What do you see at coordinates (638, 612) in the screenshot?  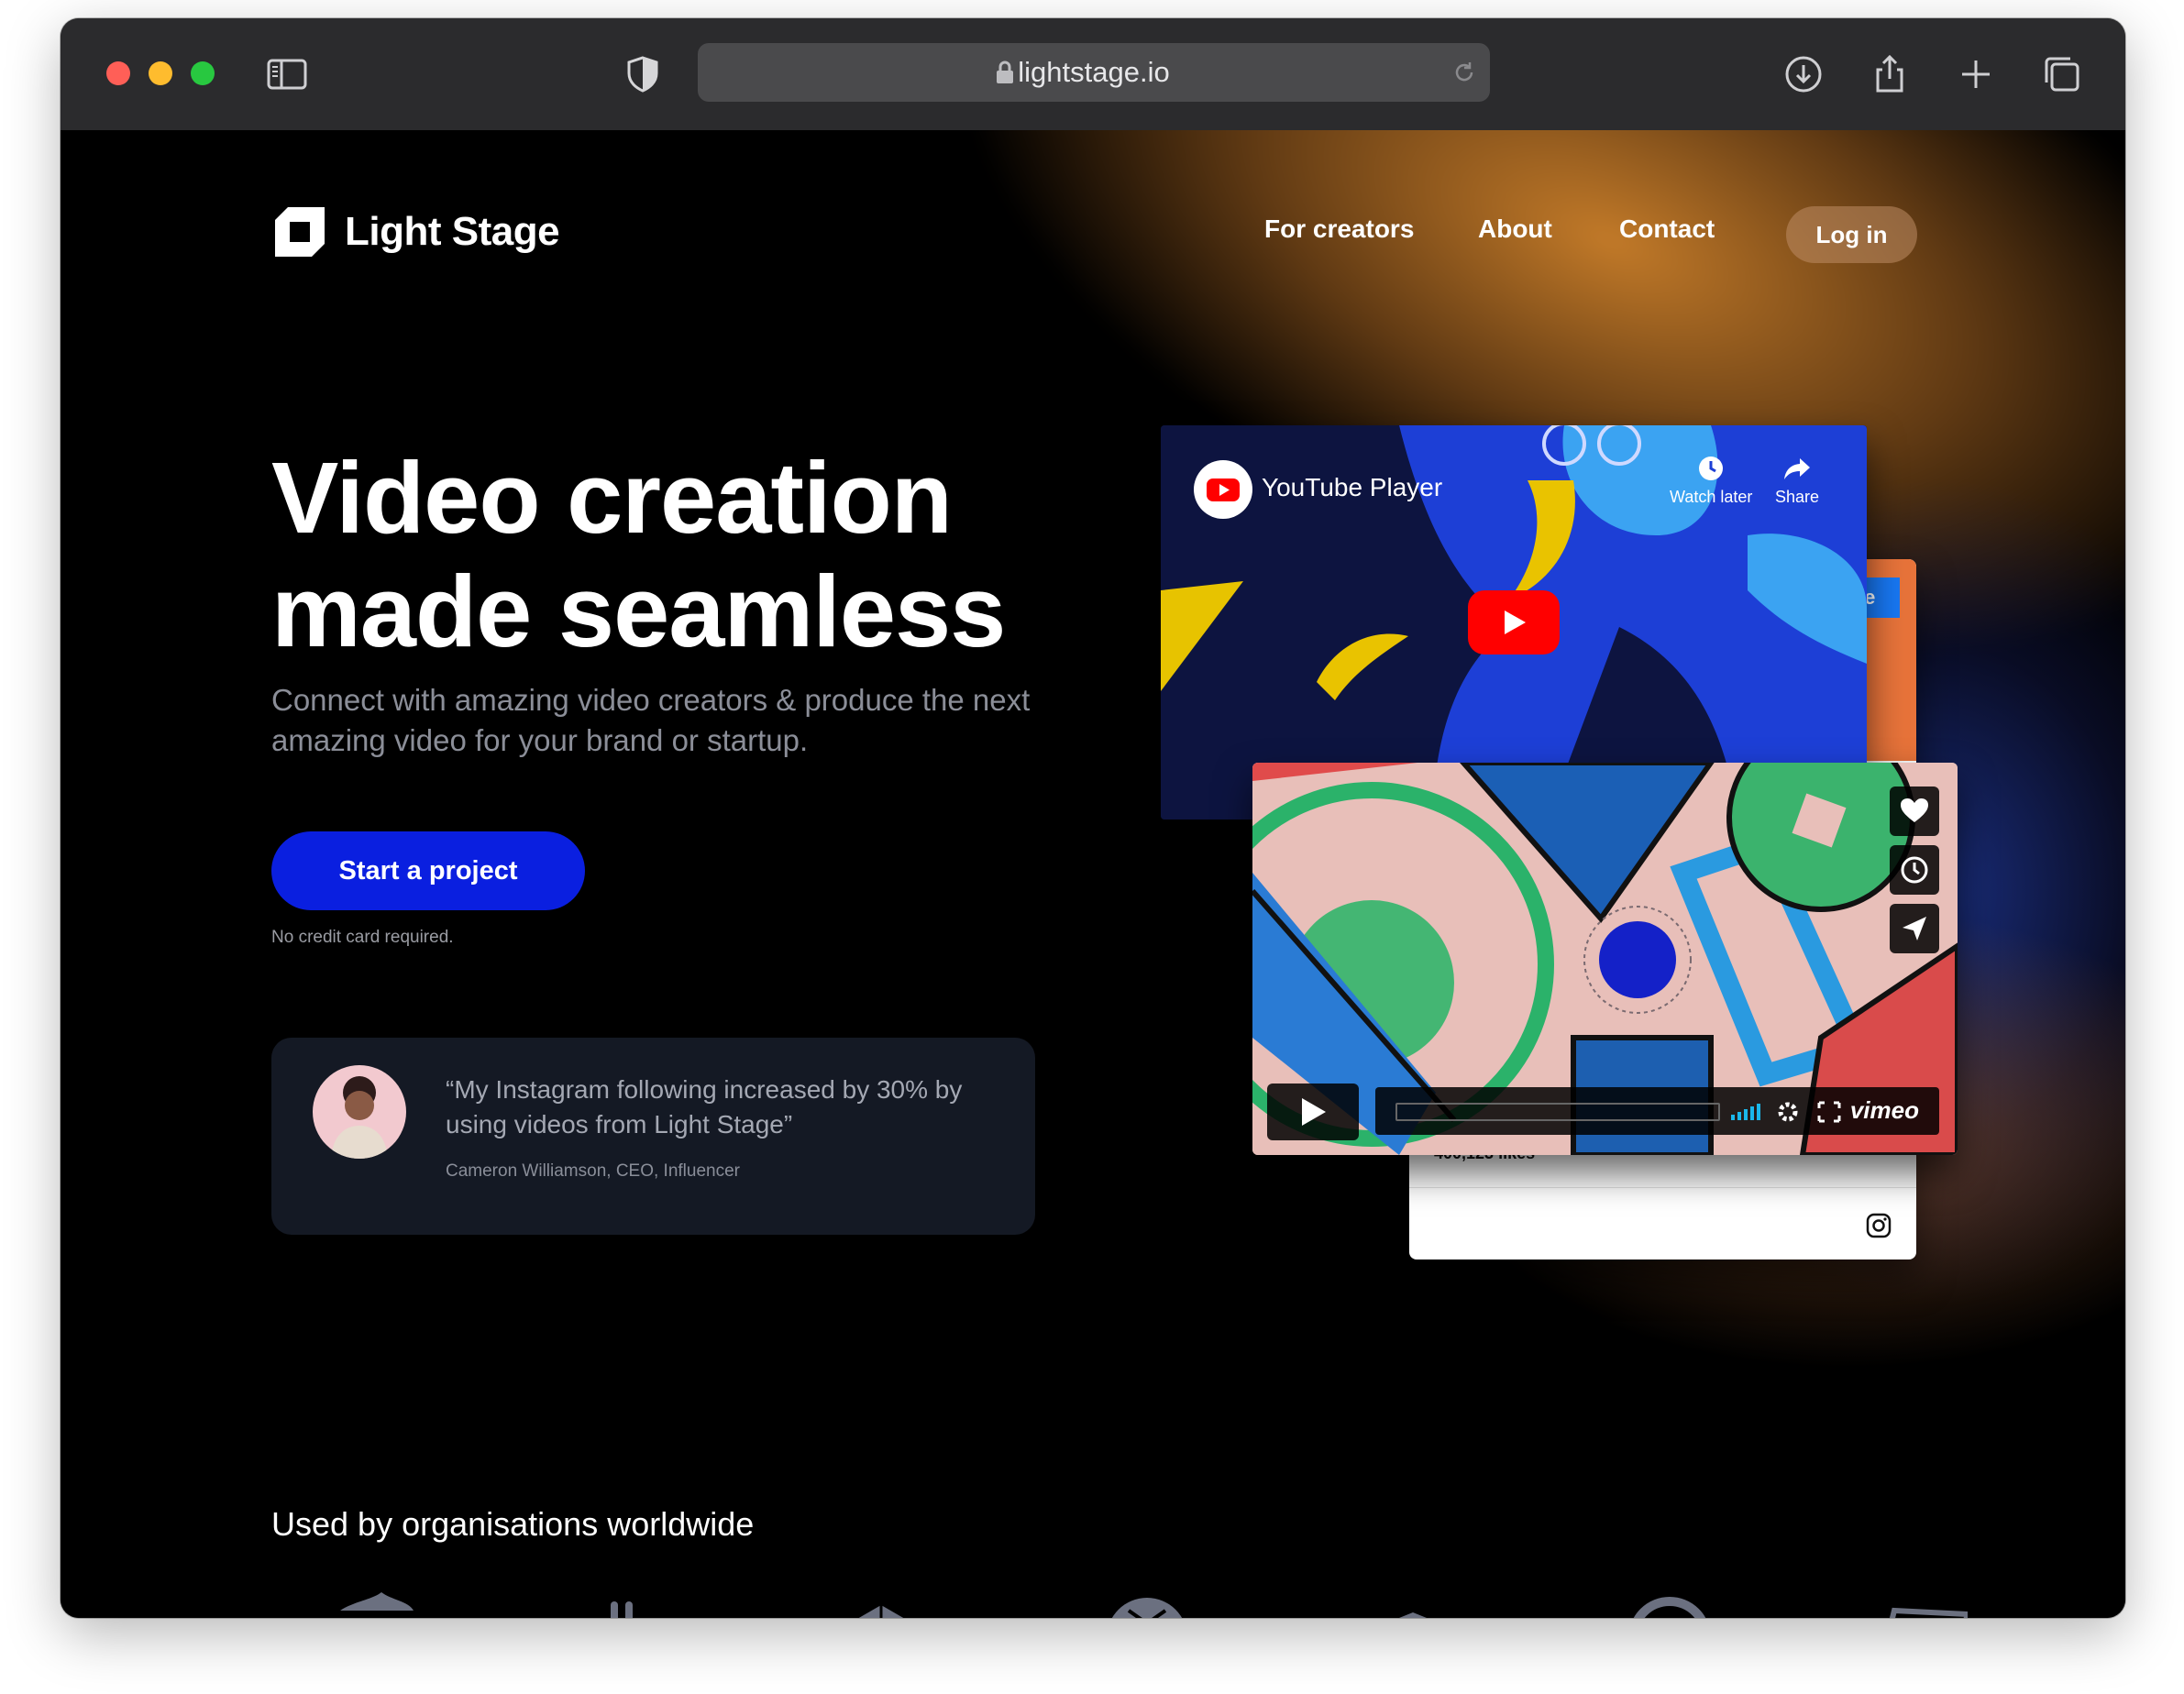 I see `hero-title-line-2: made seamless` at bounding box center [638, 612].